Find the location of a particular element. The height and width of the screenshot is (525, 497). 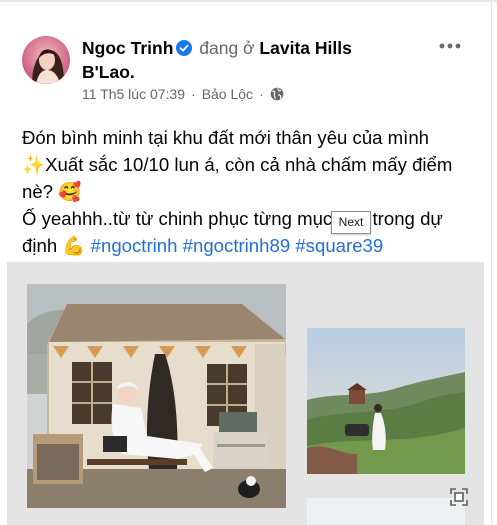

verified-badge-icon is located at coordinates (184, 47).